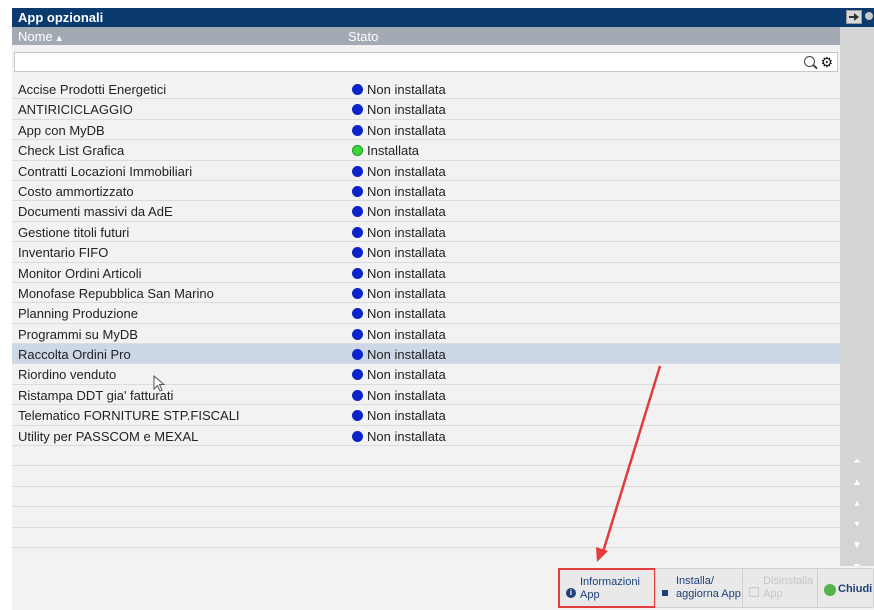 The width and height of the screenshot is (874, 610). What do you see at coordinates (92, 89) in the screenshot?
I see `app-name: Accise Prodotti Energetici` at bounding box center [92, 89].